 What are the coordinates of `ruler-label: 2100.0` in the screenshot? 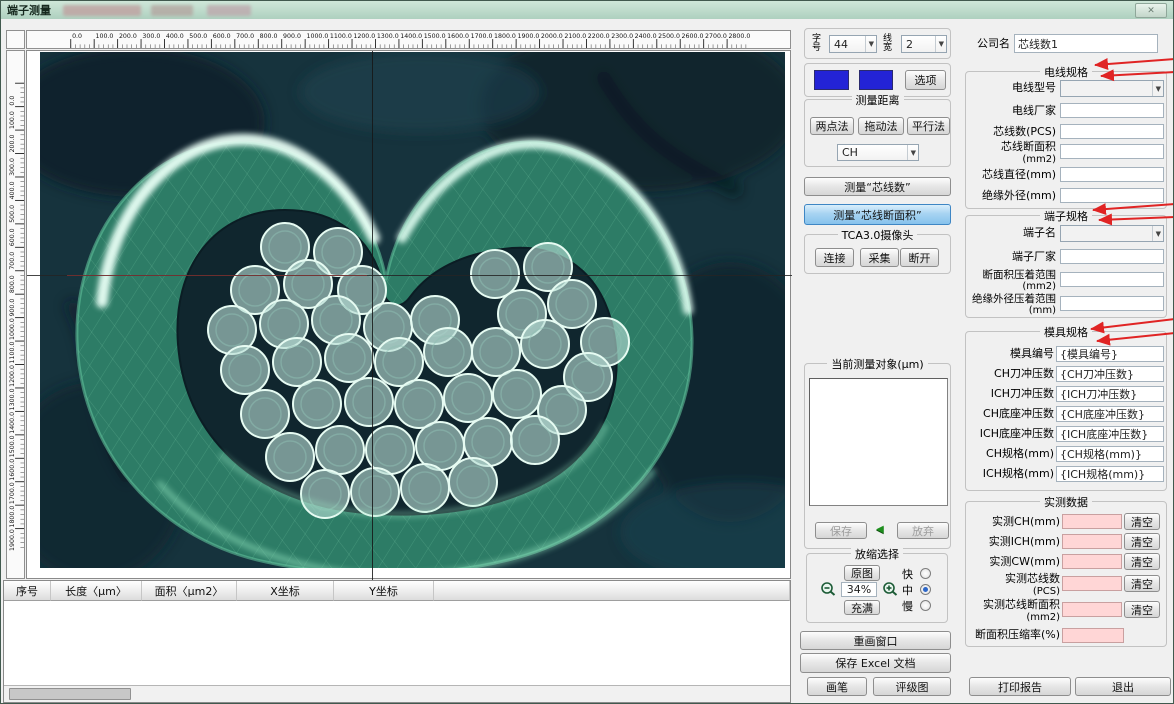 It's located at (575, 36).